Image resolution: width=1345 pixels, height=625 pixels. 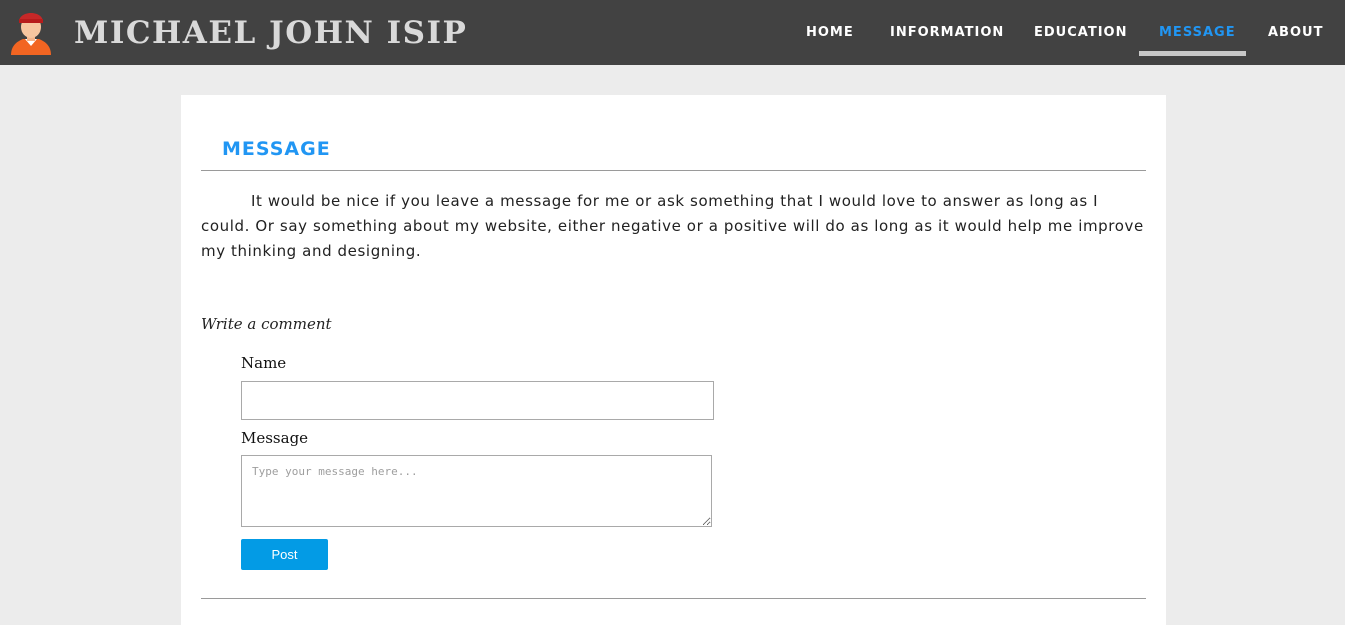 What do you see at coordinates (1192, 53) in the screenshot?
I see `active-nav-indicator` at bounding box center [1192, 53].